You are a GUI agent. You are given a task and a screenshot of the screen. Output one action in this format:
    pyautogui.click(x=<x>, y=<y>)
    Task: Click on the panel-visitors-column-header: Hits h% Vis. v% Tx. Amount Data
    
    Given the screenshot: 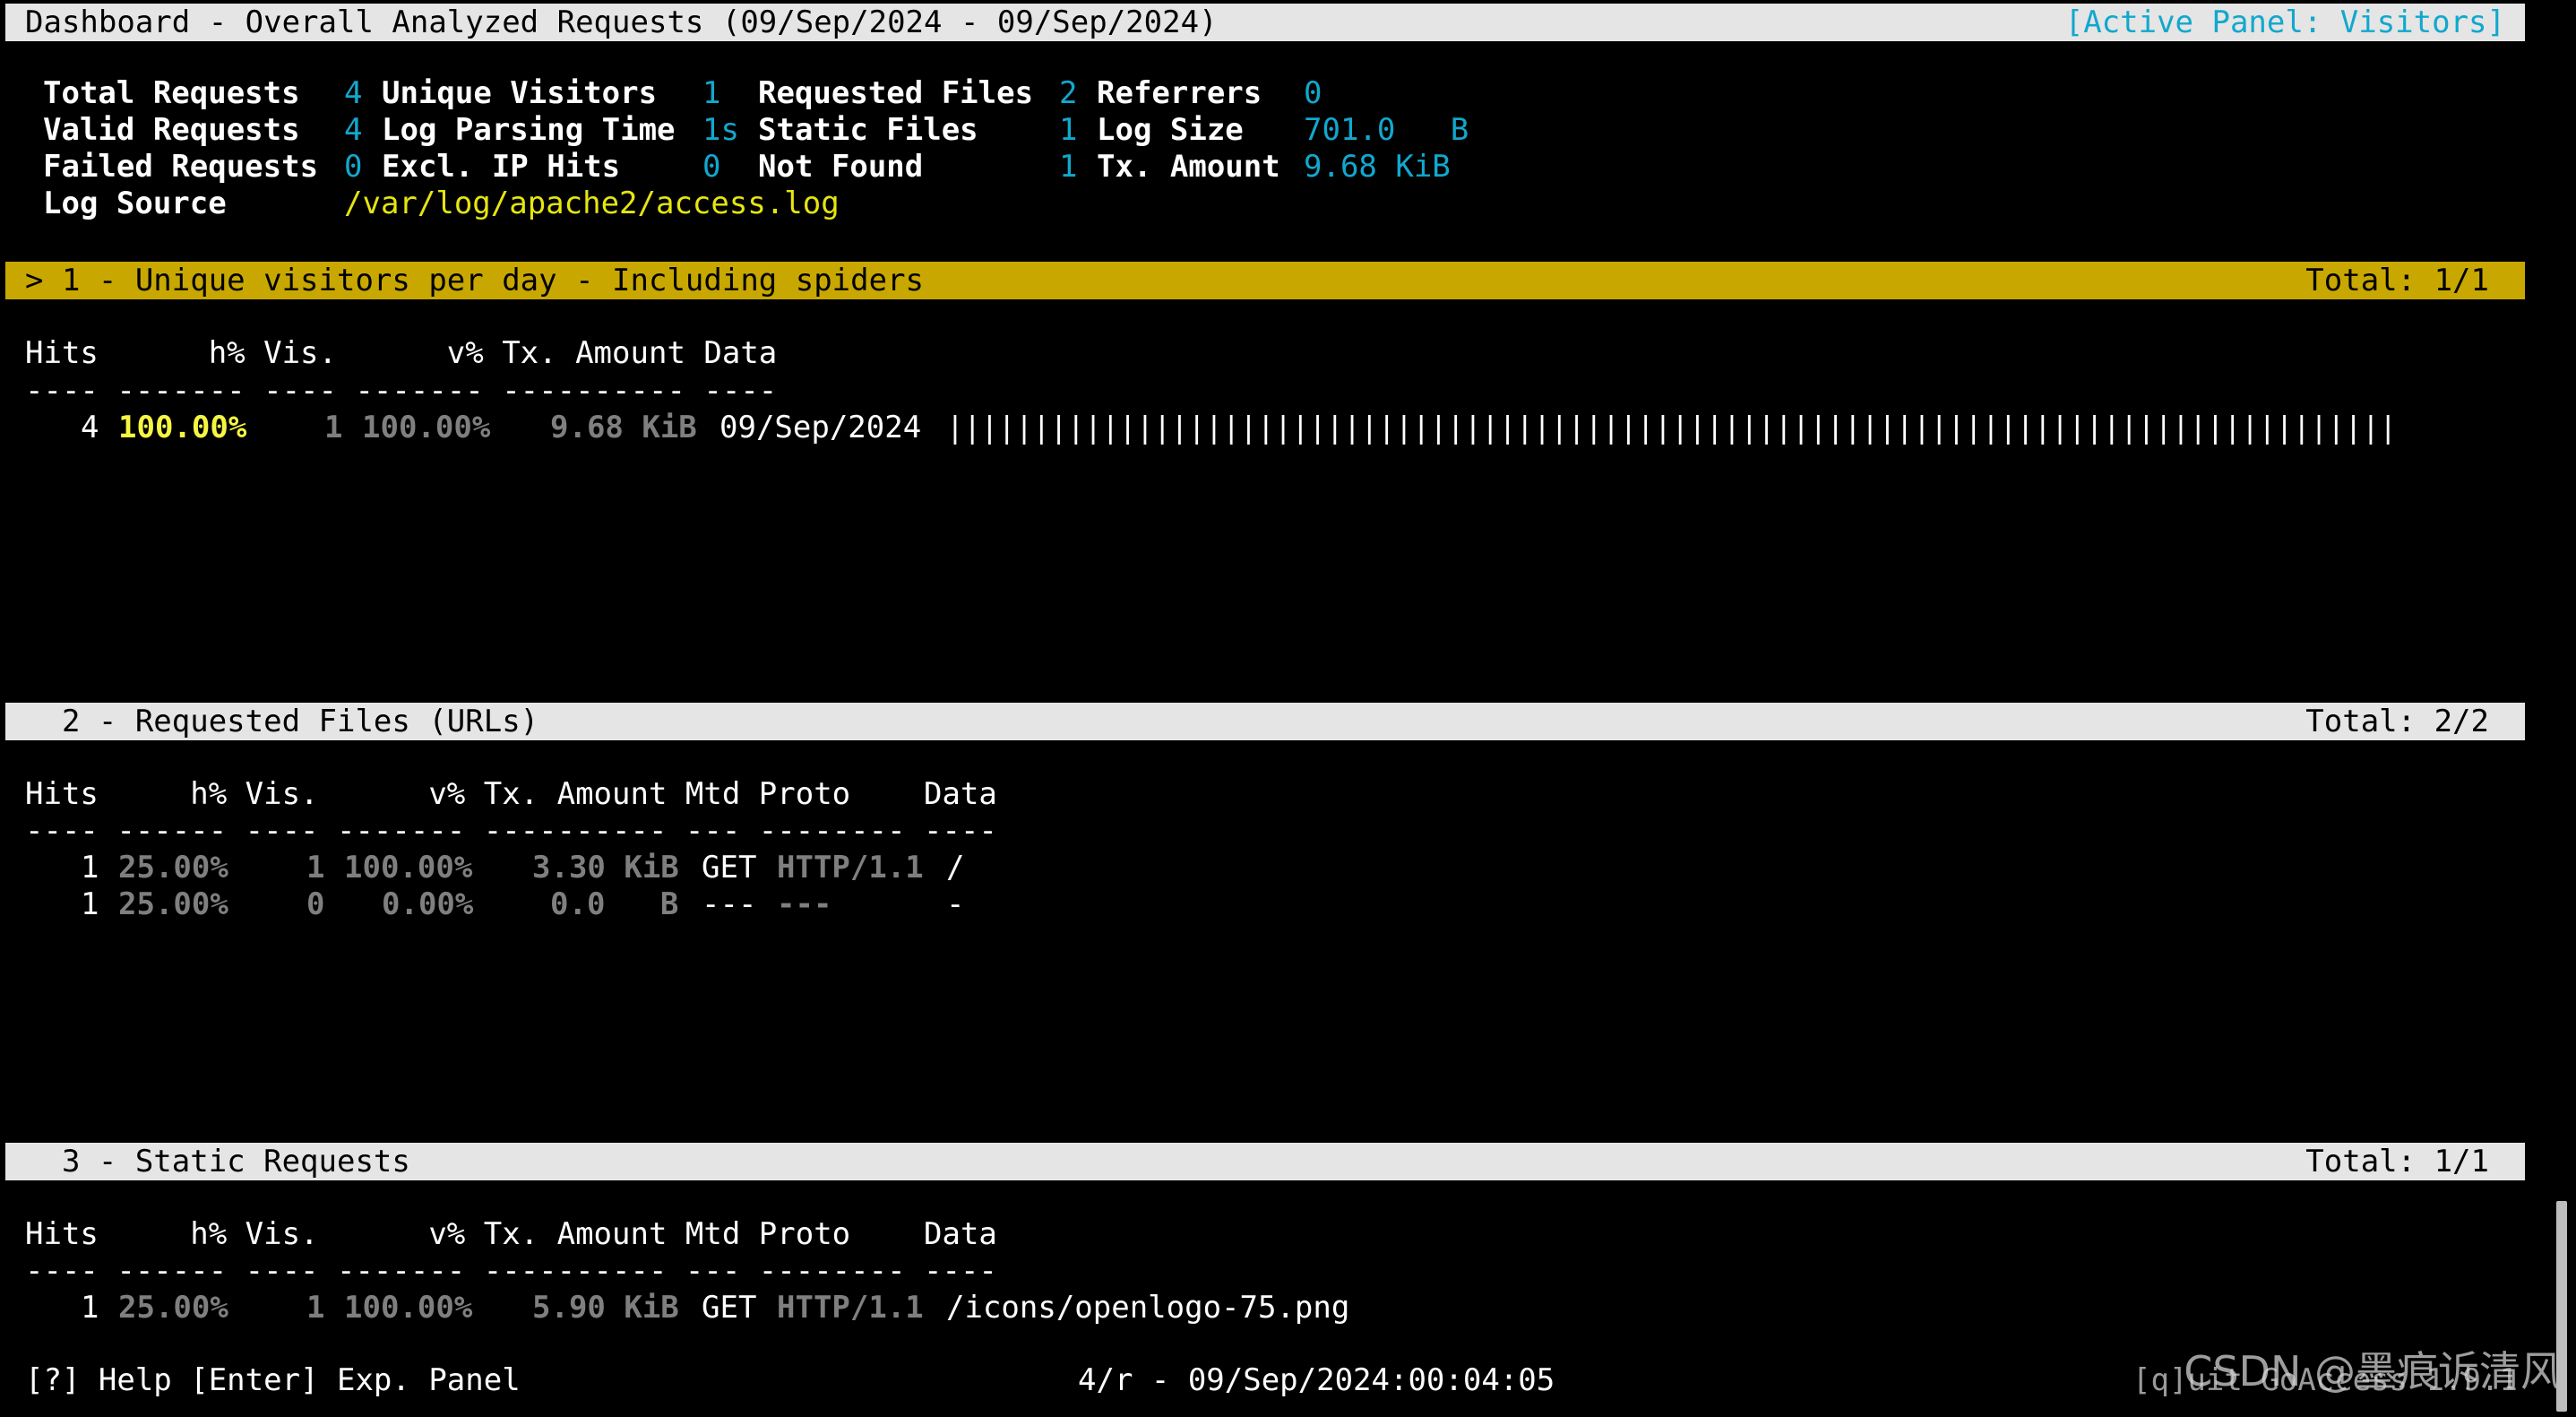 What is the action you would take?
    pyautogui.click(x=402, y=353)
    